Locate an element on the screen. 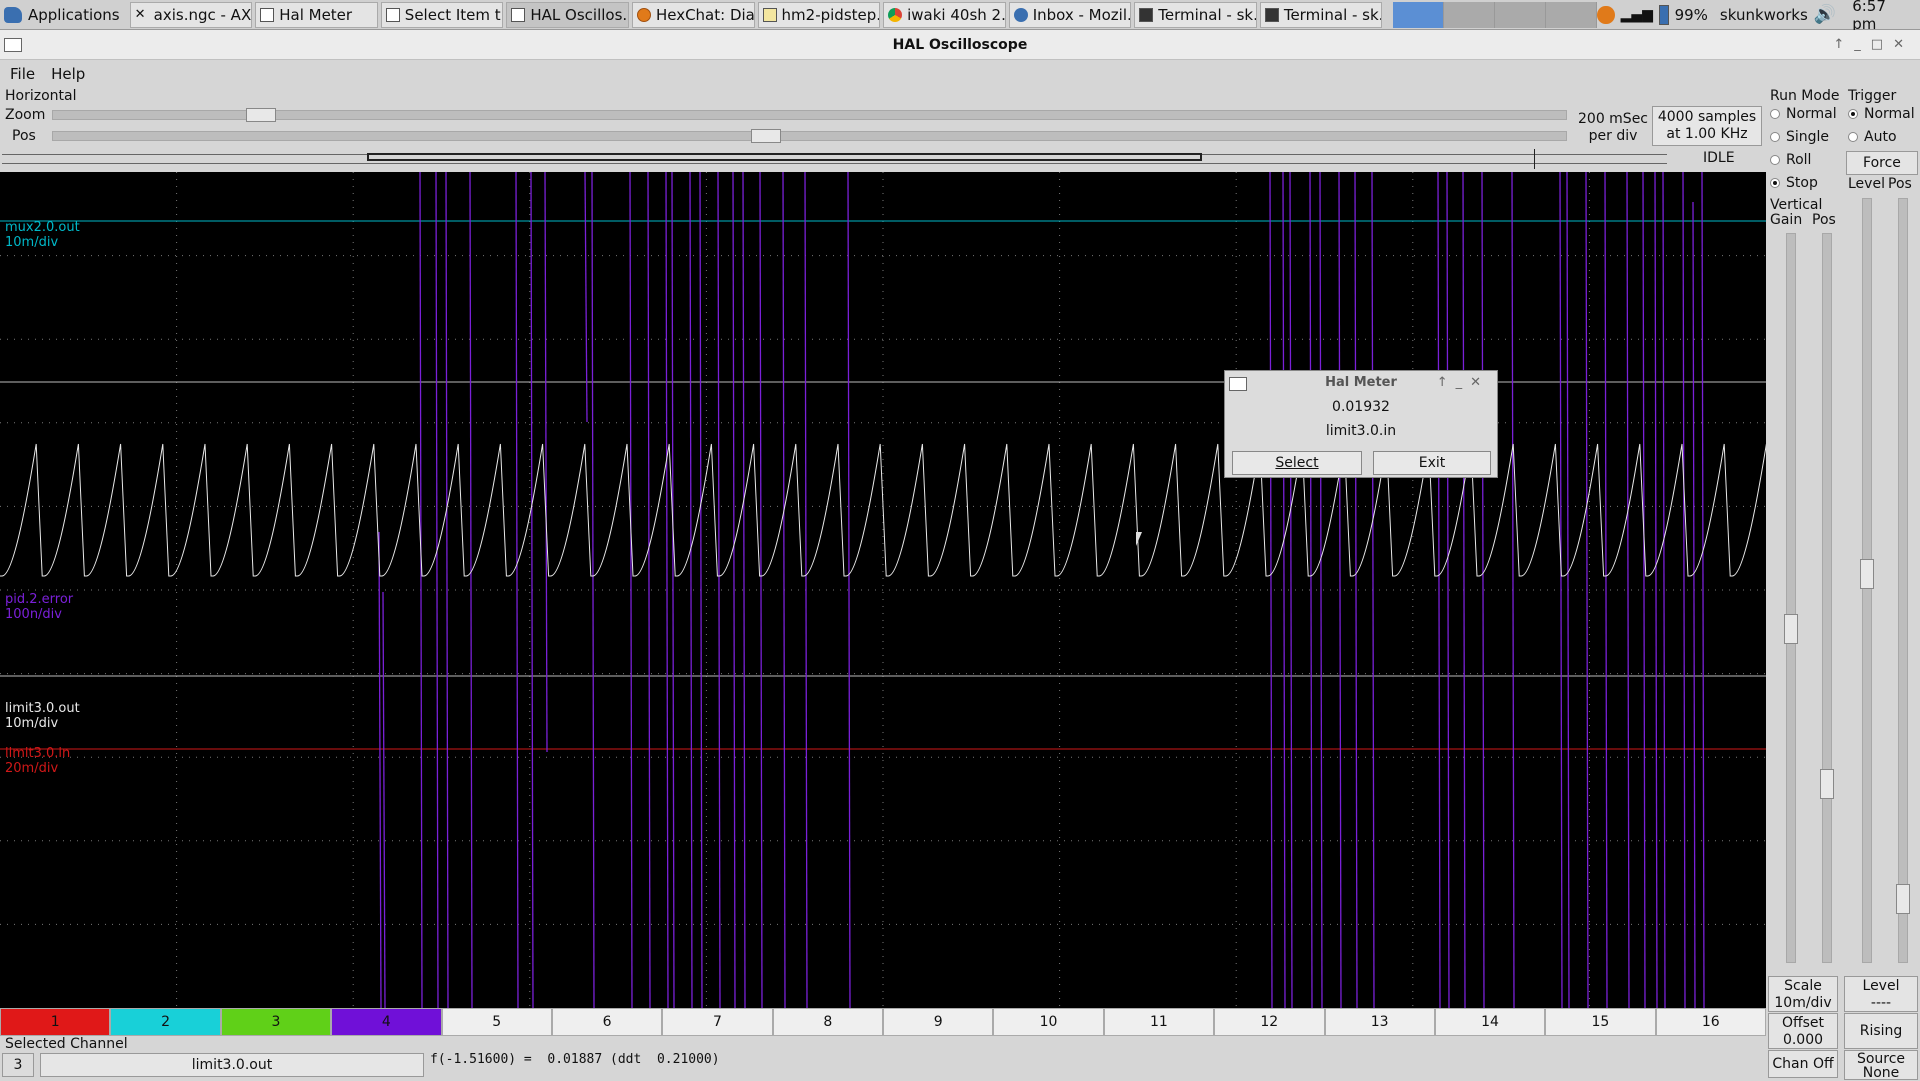  channel-button-5: 5 is located at coordinates (496, 1022).